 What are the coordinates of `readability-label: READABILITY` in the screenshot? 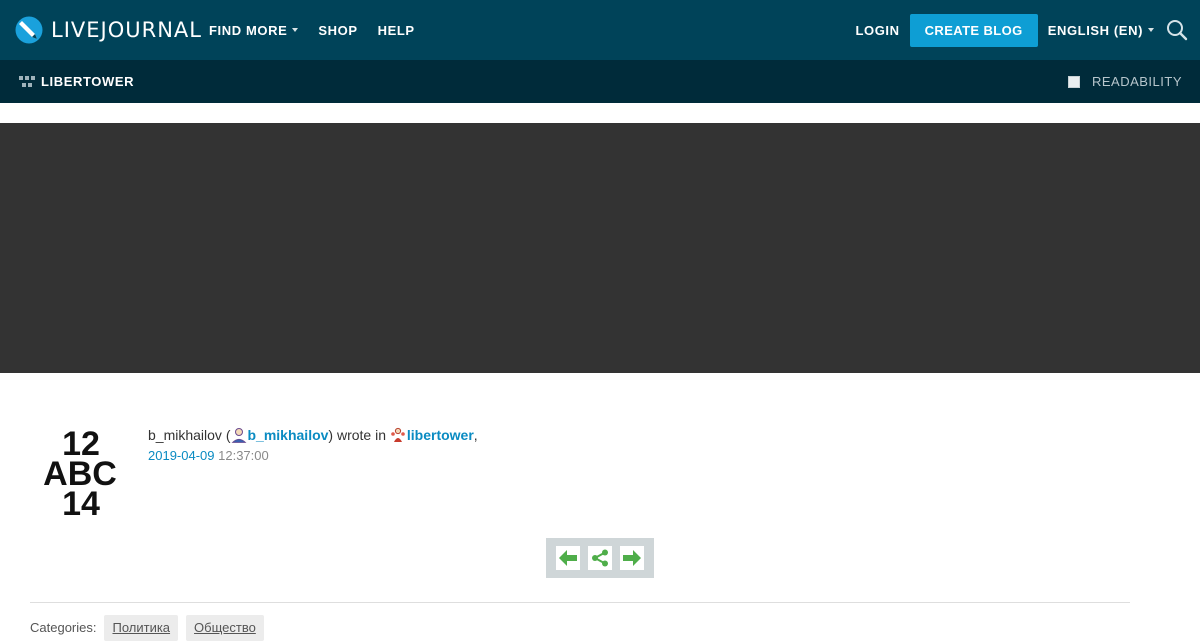 It's located at (1136, 81).